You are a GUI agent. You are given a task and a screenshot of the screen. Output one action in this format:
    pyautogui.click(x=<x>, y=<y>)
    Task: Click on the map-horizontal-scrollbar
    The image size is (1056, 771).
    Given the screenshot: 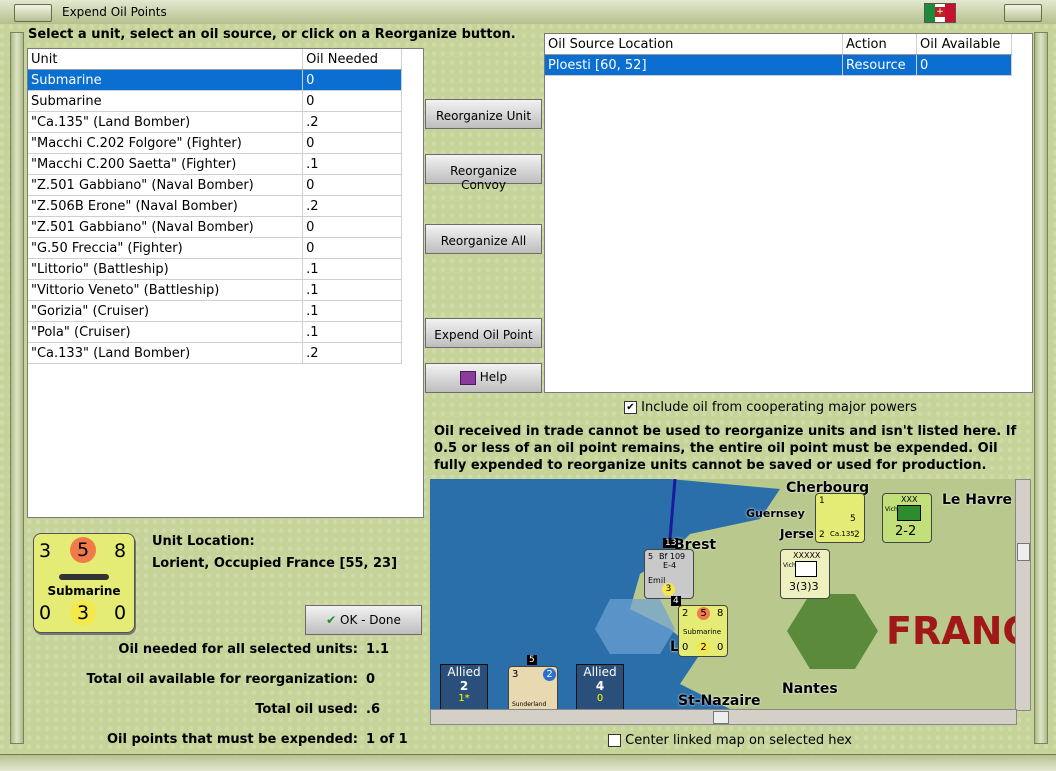 What is the action you would take?
    pyautogui.click(x=723, y=717)
    